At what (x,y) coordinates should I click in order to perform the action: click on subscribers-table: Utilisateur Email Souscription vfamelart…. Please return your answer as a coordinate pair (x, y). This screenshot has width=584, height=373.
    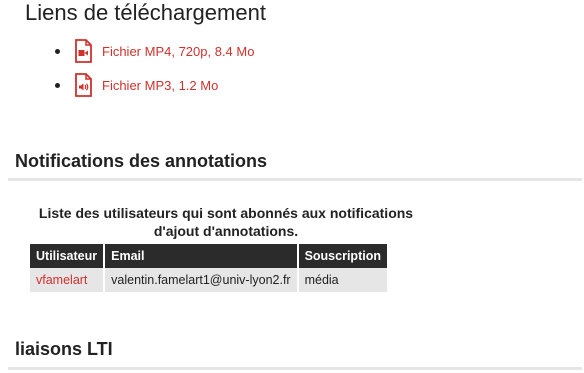
    Looking at the image, I should click on (208, 268).